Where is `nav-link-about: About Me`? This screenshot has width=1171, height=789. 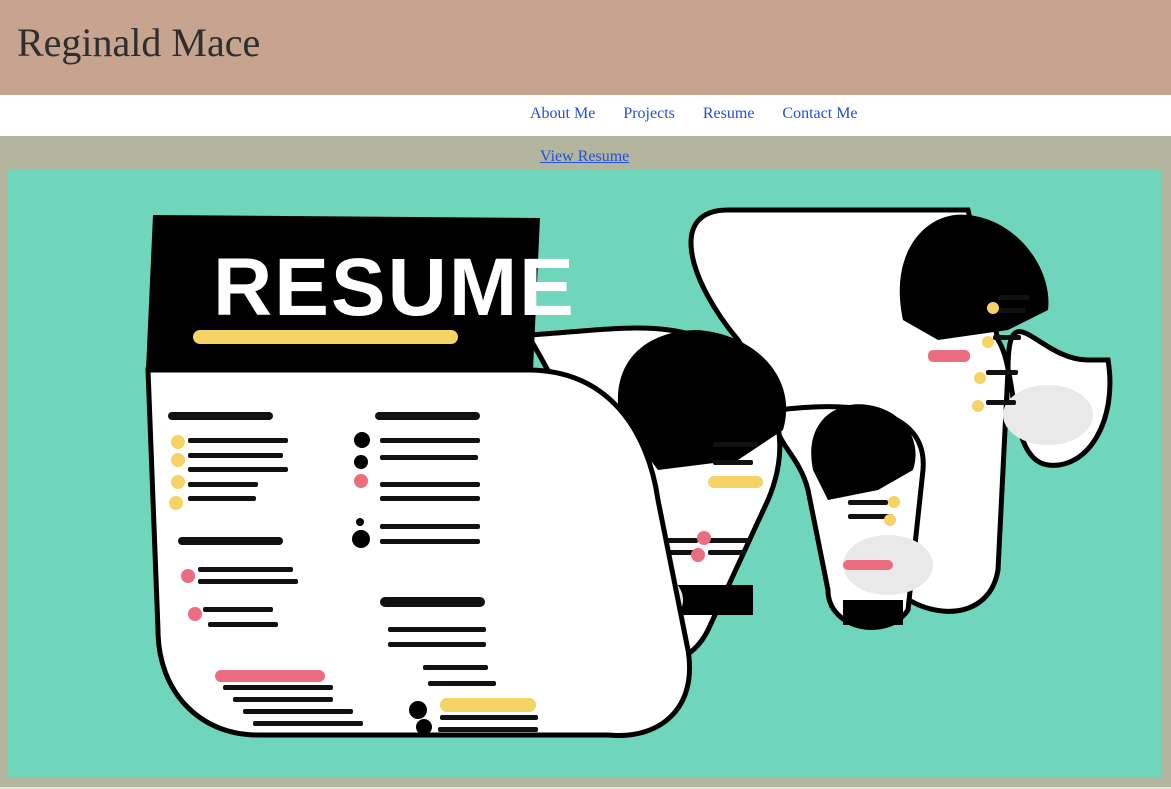 nav-link-about: About Me is located at coordinates (562, 113).